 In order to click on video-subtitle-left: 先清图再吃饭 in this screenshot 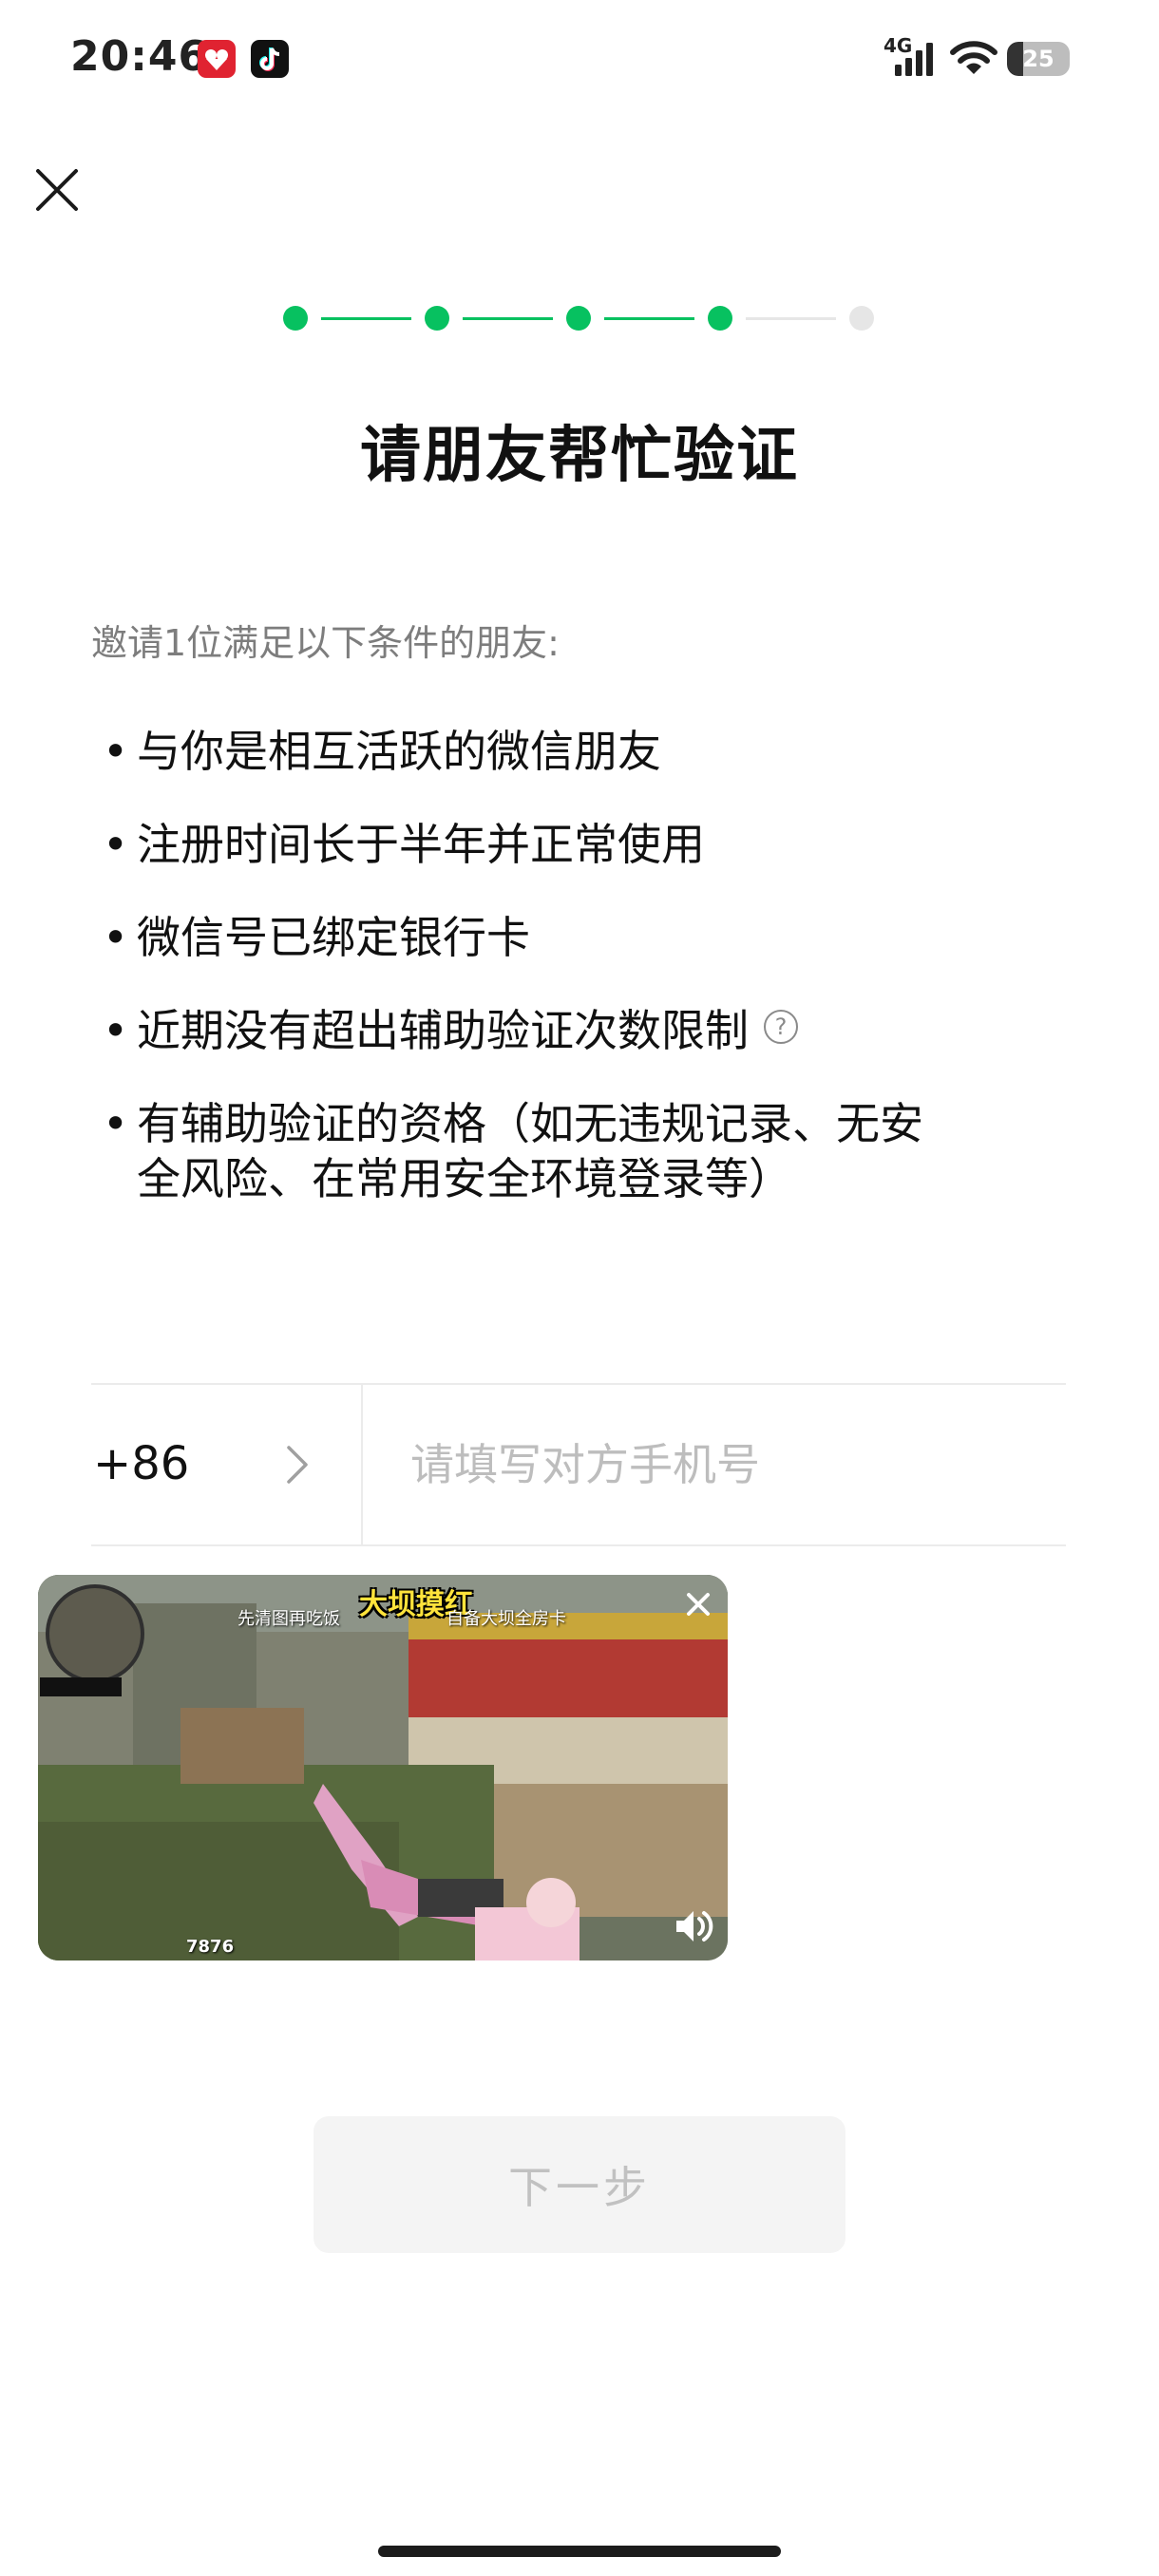, I will do `click(289, 1619)`.